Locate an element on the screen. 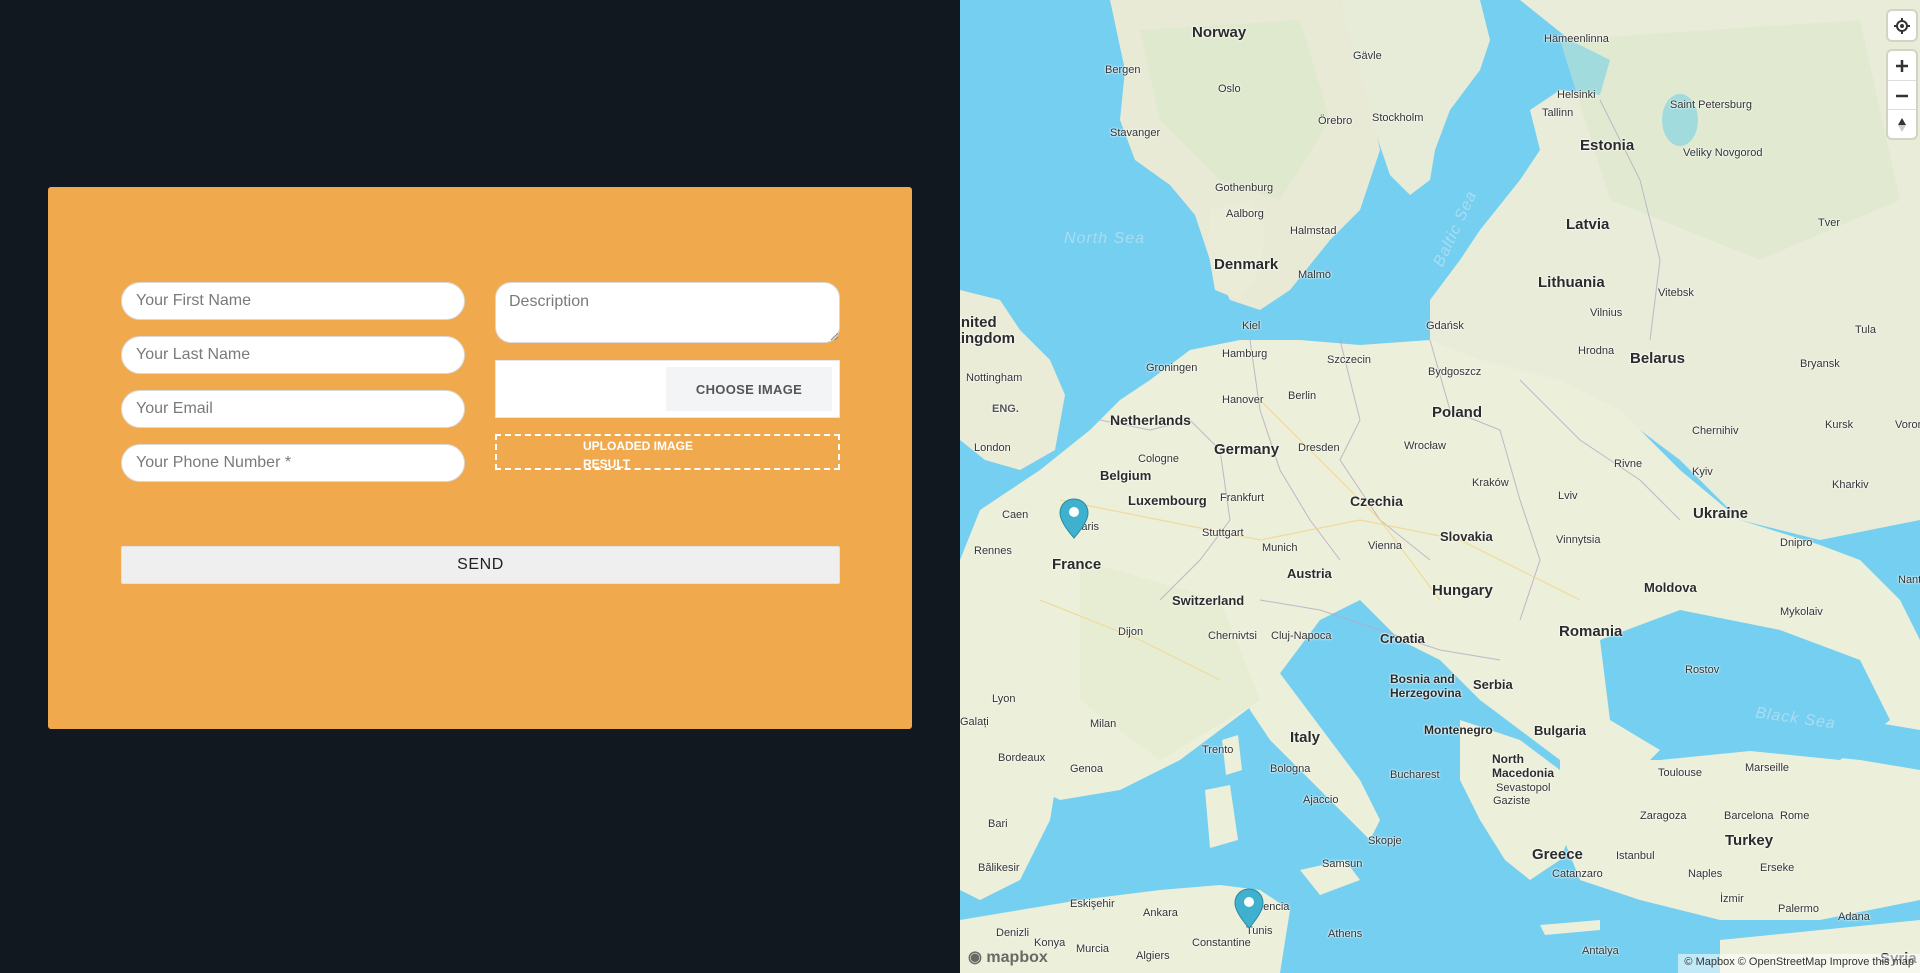 This screenshot has width=1920, height=973. image-file-input: CHOOSE IMAGE is located at coordinates (667, 389).